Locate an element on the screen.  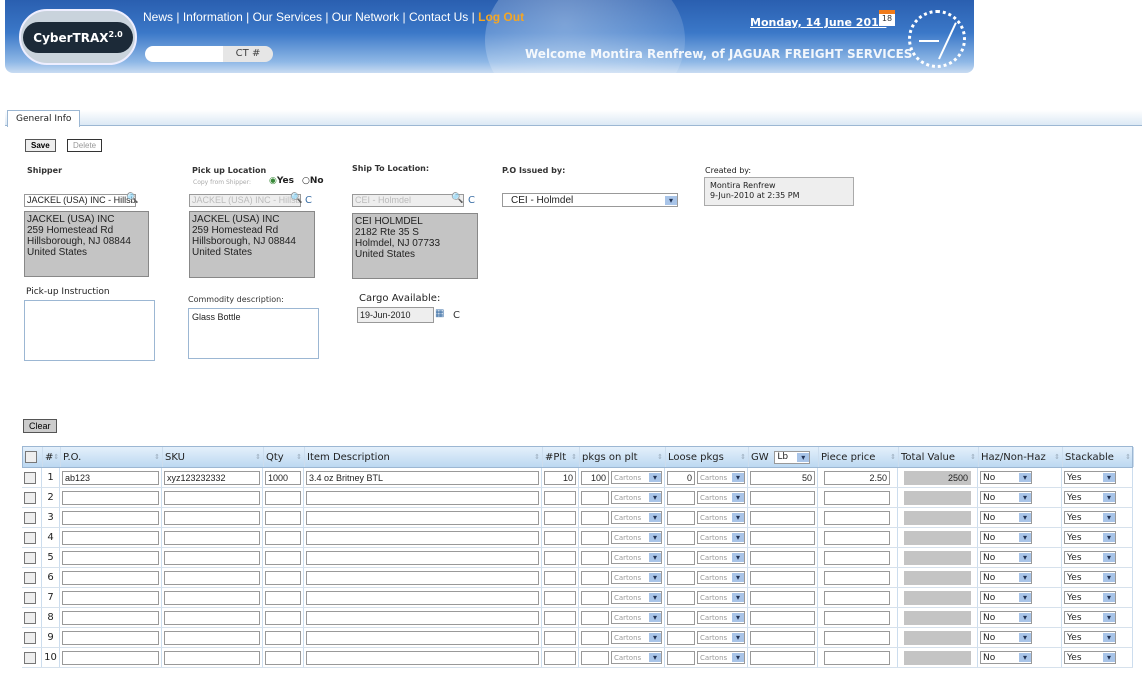
shipper-input: JACKEL (USA) INC - Hillsborough is located at coordinates (80, 200).